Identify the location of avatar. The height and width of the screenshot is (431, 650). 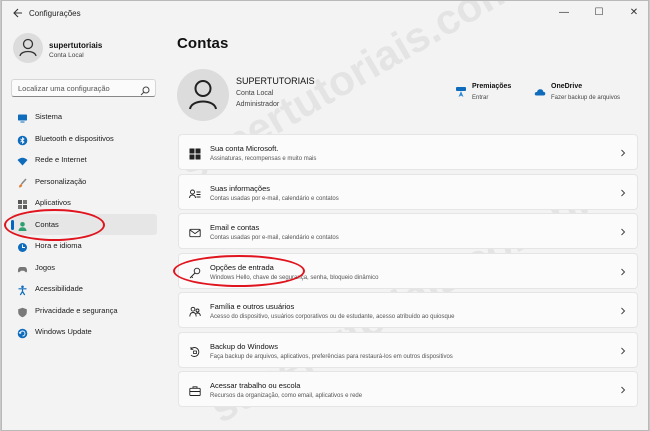
(28, 48).